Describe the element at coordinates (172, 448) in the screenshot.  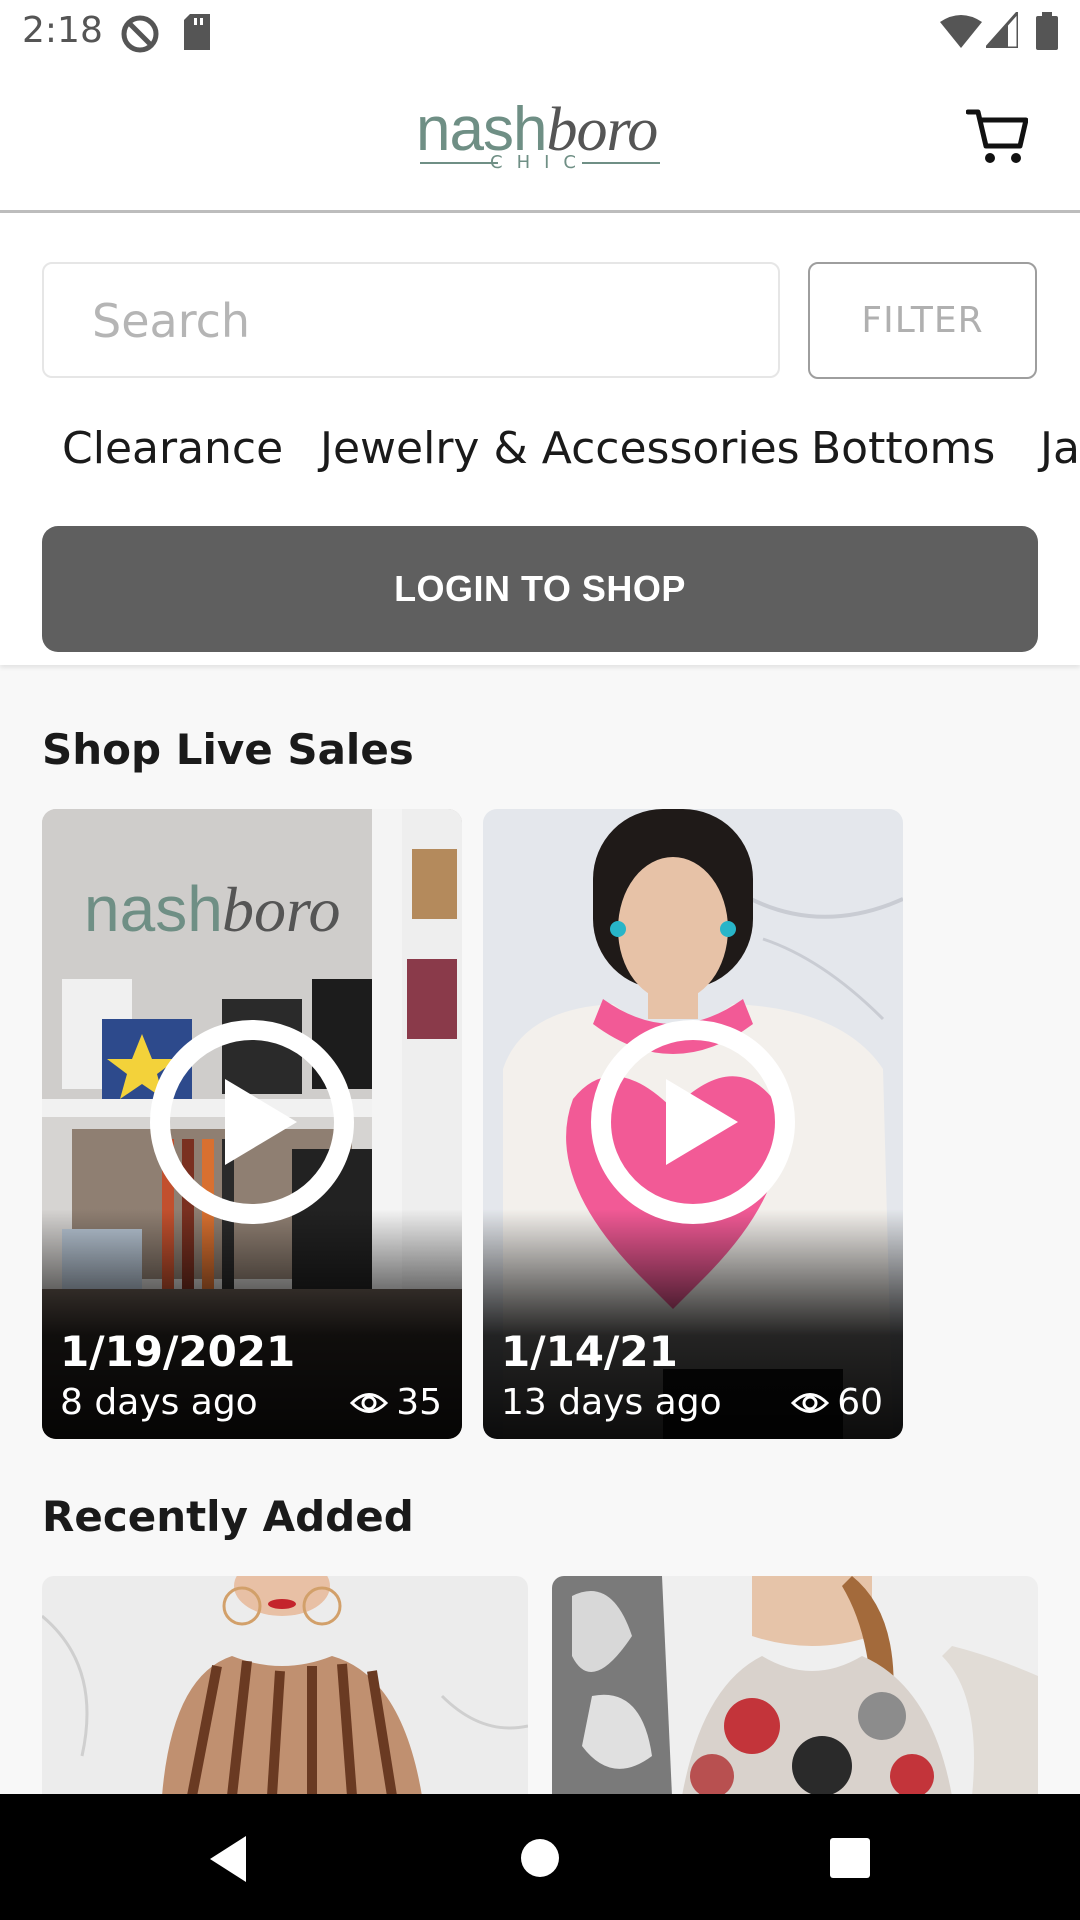
I see `category-clearance: Clearance` at that location.